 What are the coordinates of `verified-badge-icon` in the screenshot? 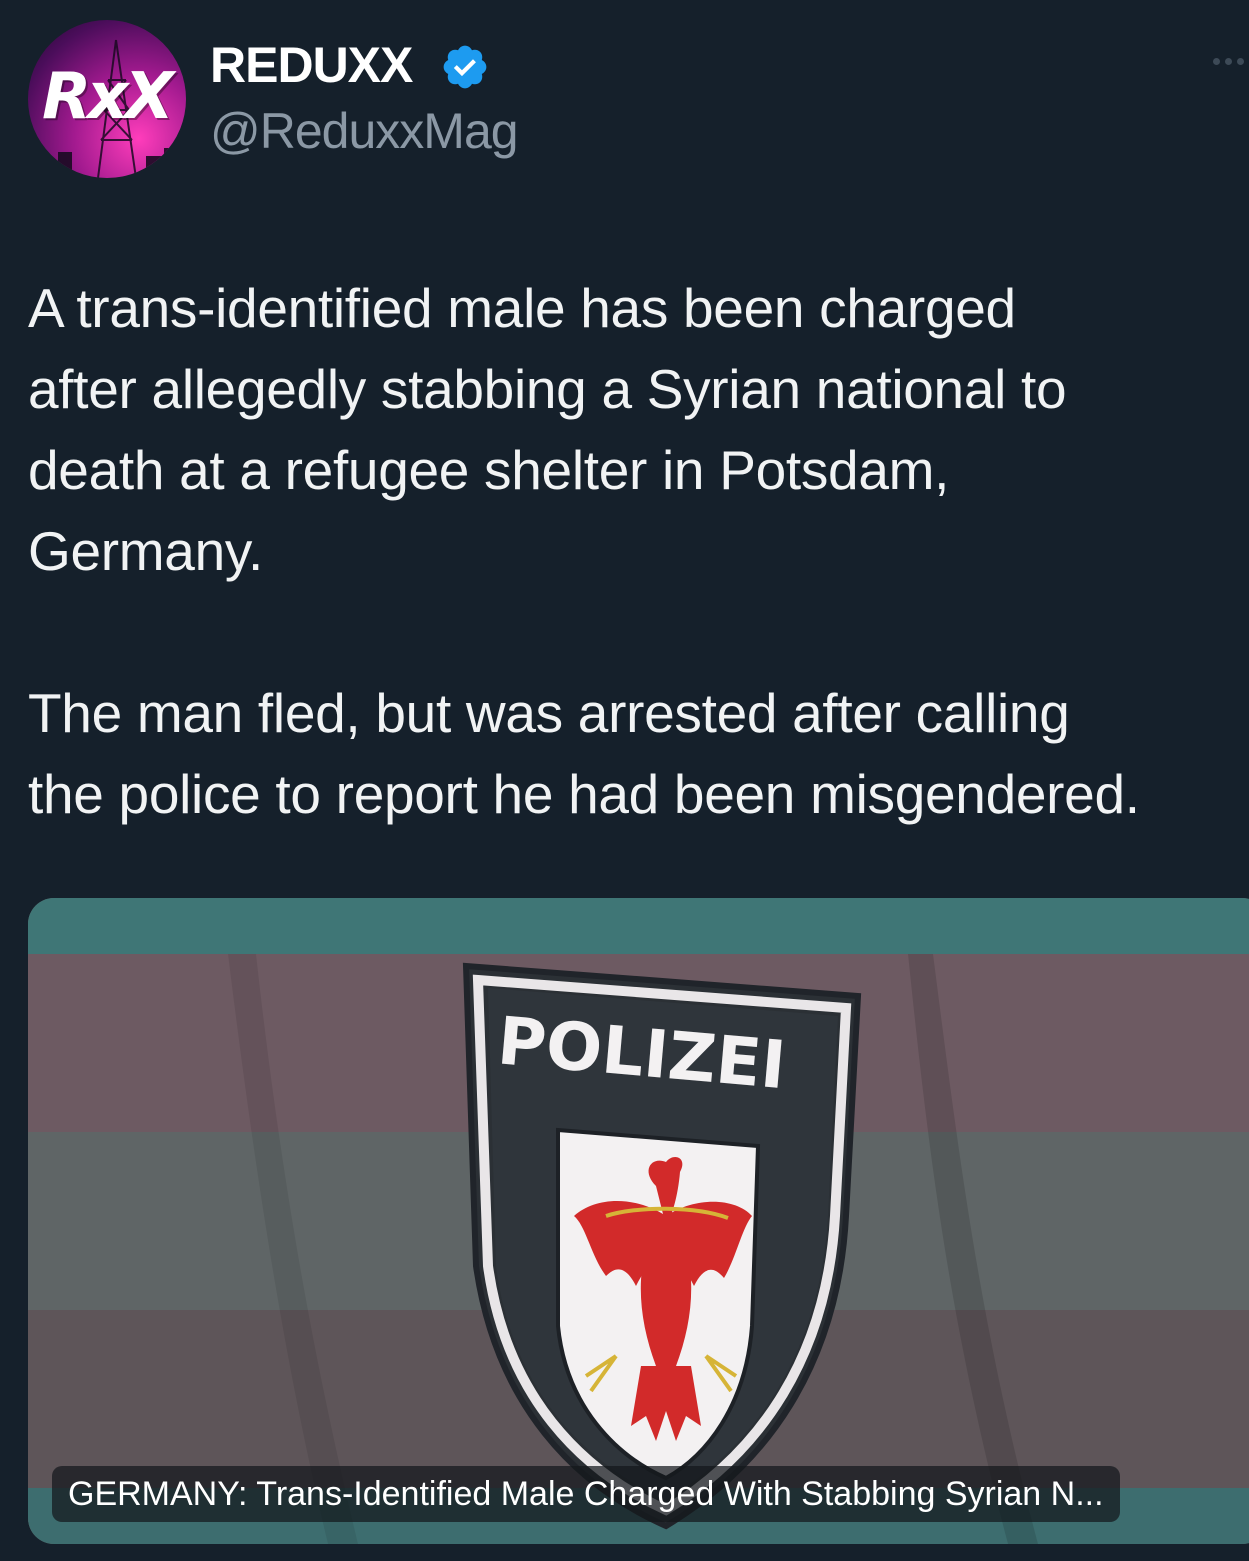 It's located at (465, 67).